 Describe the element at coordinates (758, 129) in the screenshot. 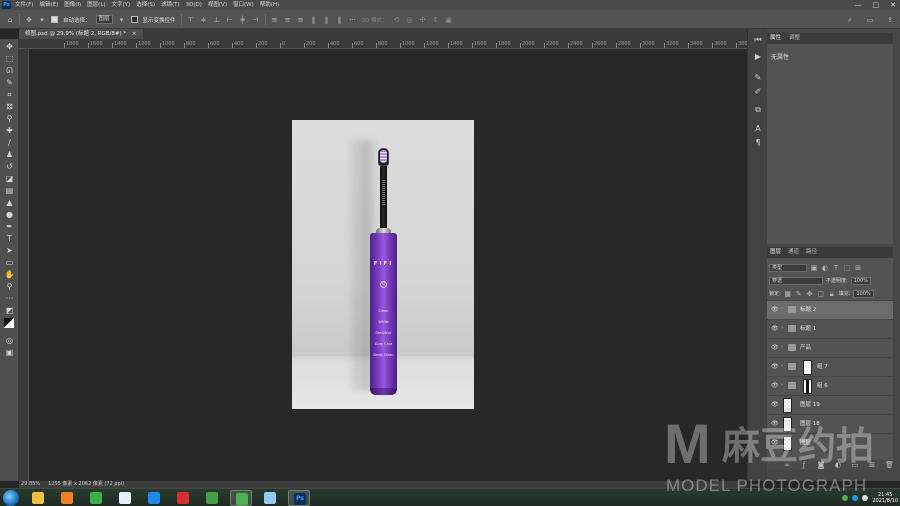

I see `character-icon: A` at that location.